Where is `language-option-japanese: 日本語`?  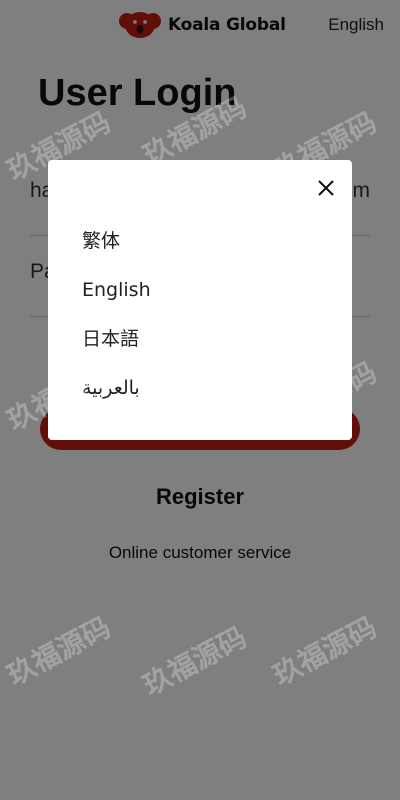
language-option-japanese: 日本語 is located at coordinates (116, 350).